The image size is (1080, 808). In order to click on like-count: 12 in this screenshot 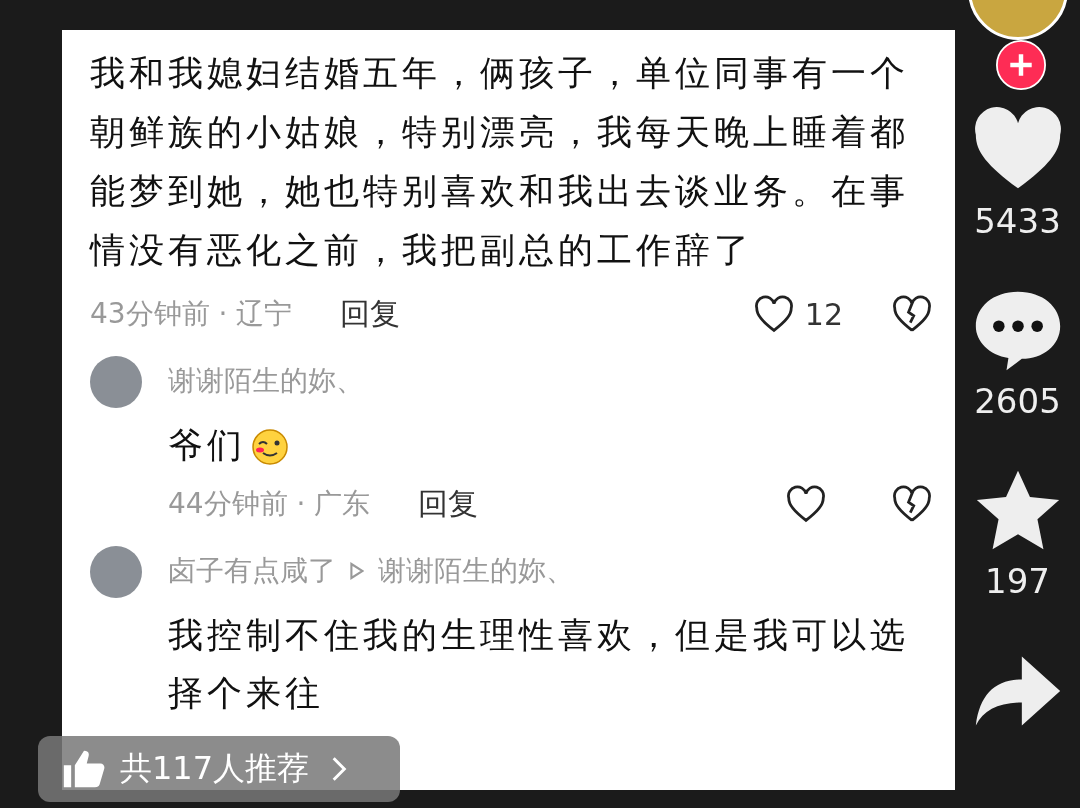, I will do `click(823, 314)`.